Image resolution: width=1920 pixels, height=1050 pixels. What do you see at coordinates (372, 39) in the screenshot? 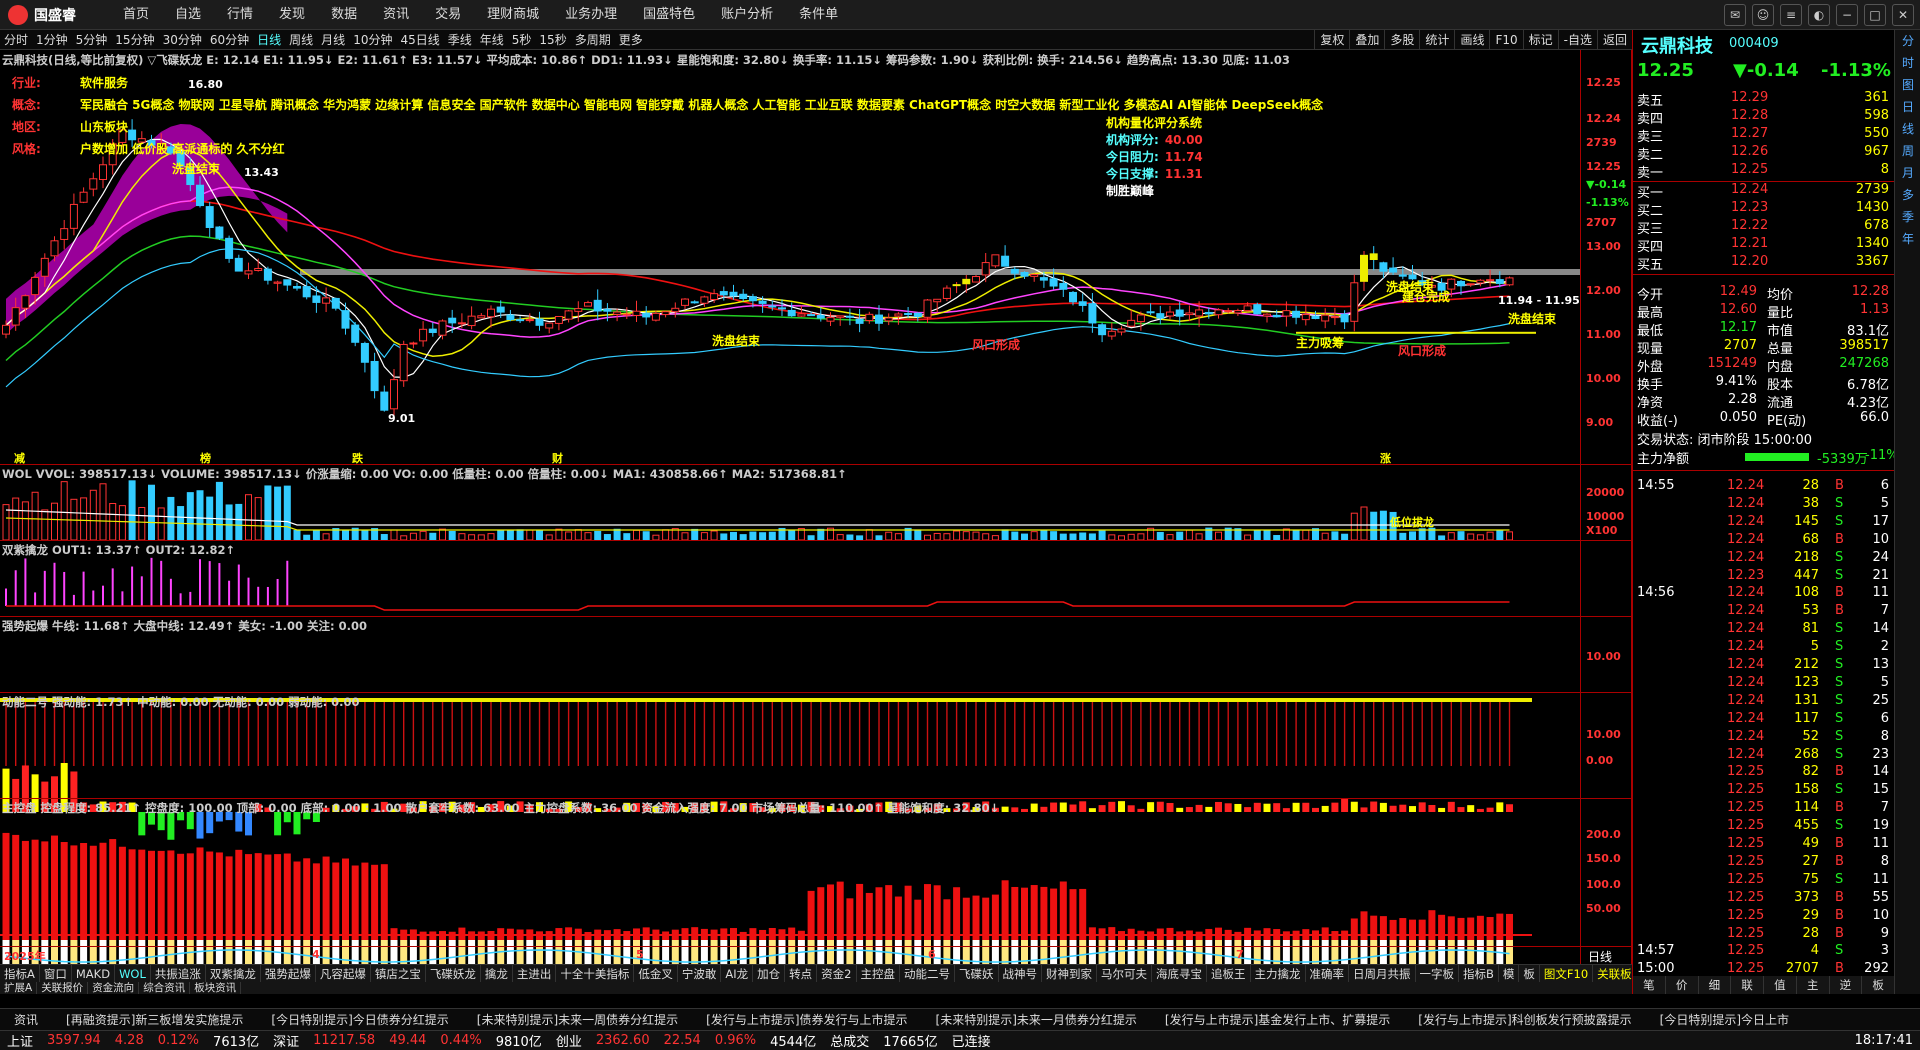
I see `period-tab: 10分钟` at bounding box center [372, 39].